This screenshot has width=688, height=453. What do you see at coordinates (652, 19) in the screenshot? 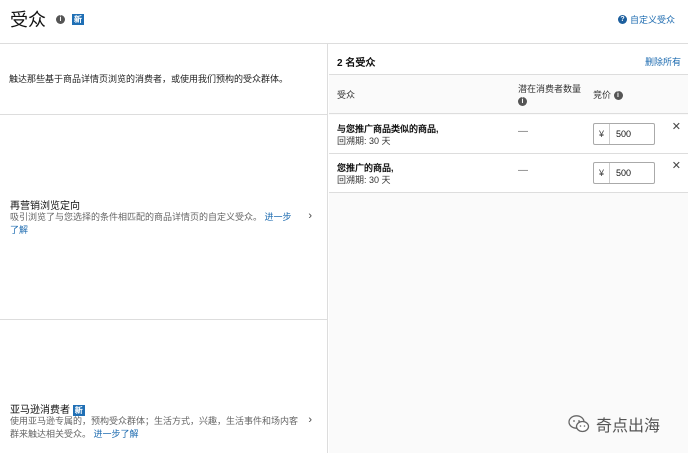
I see `custom-audience-label: 自定义受众` at bounding box center [652, 19].